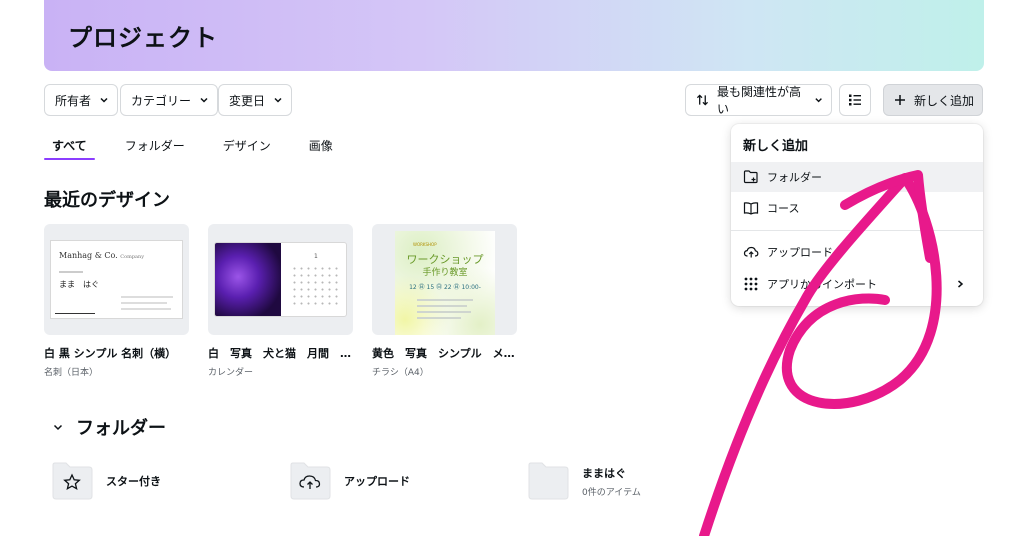 Image resolution: width=1024 pixels, height=536 pixels. What do you see at coordinates (400, 373) in the screenshot?
I see `design-type: チラシ（A4）` at bounding box center [400, 373].